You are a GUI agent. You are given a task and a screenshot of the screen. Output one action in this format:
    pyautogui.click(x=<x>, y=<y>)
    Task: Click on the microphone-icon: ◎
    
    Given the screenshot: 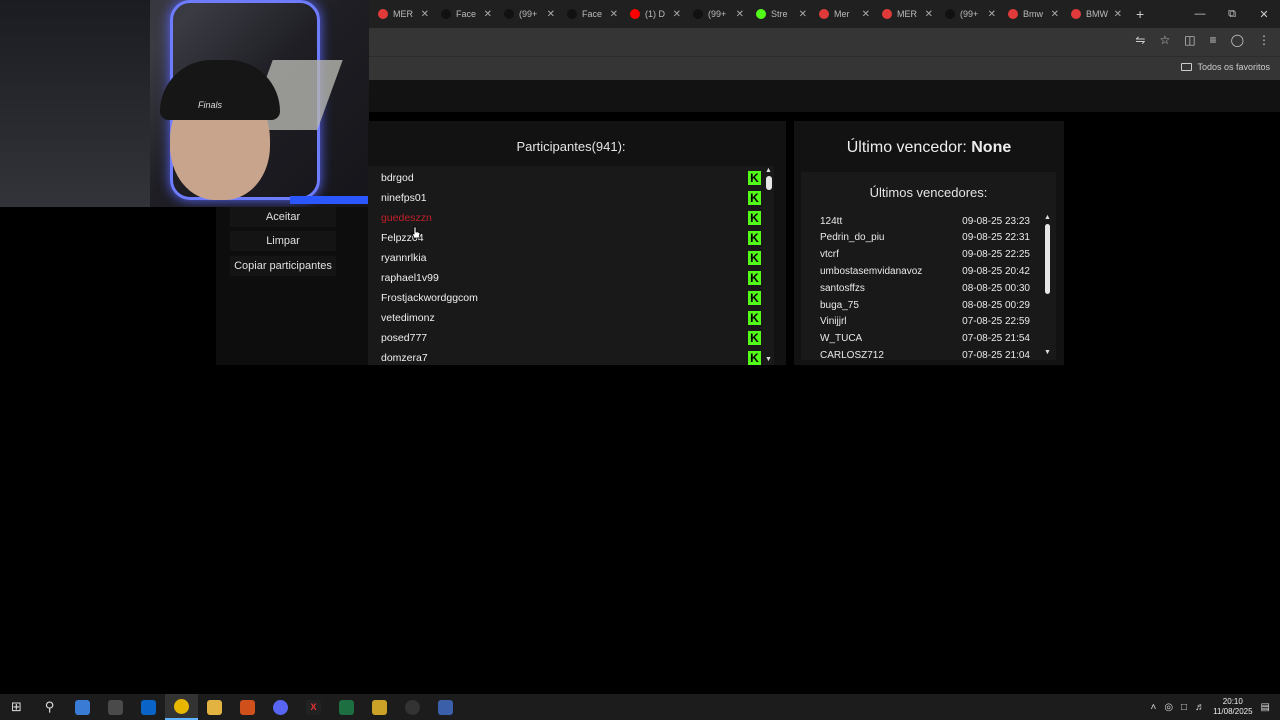 What is the action you would take?
    pyautogui.click(x=1168, y=707)
    